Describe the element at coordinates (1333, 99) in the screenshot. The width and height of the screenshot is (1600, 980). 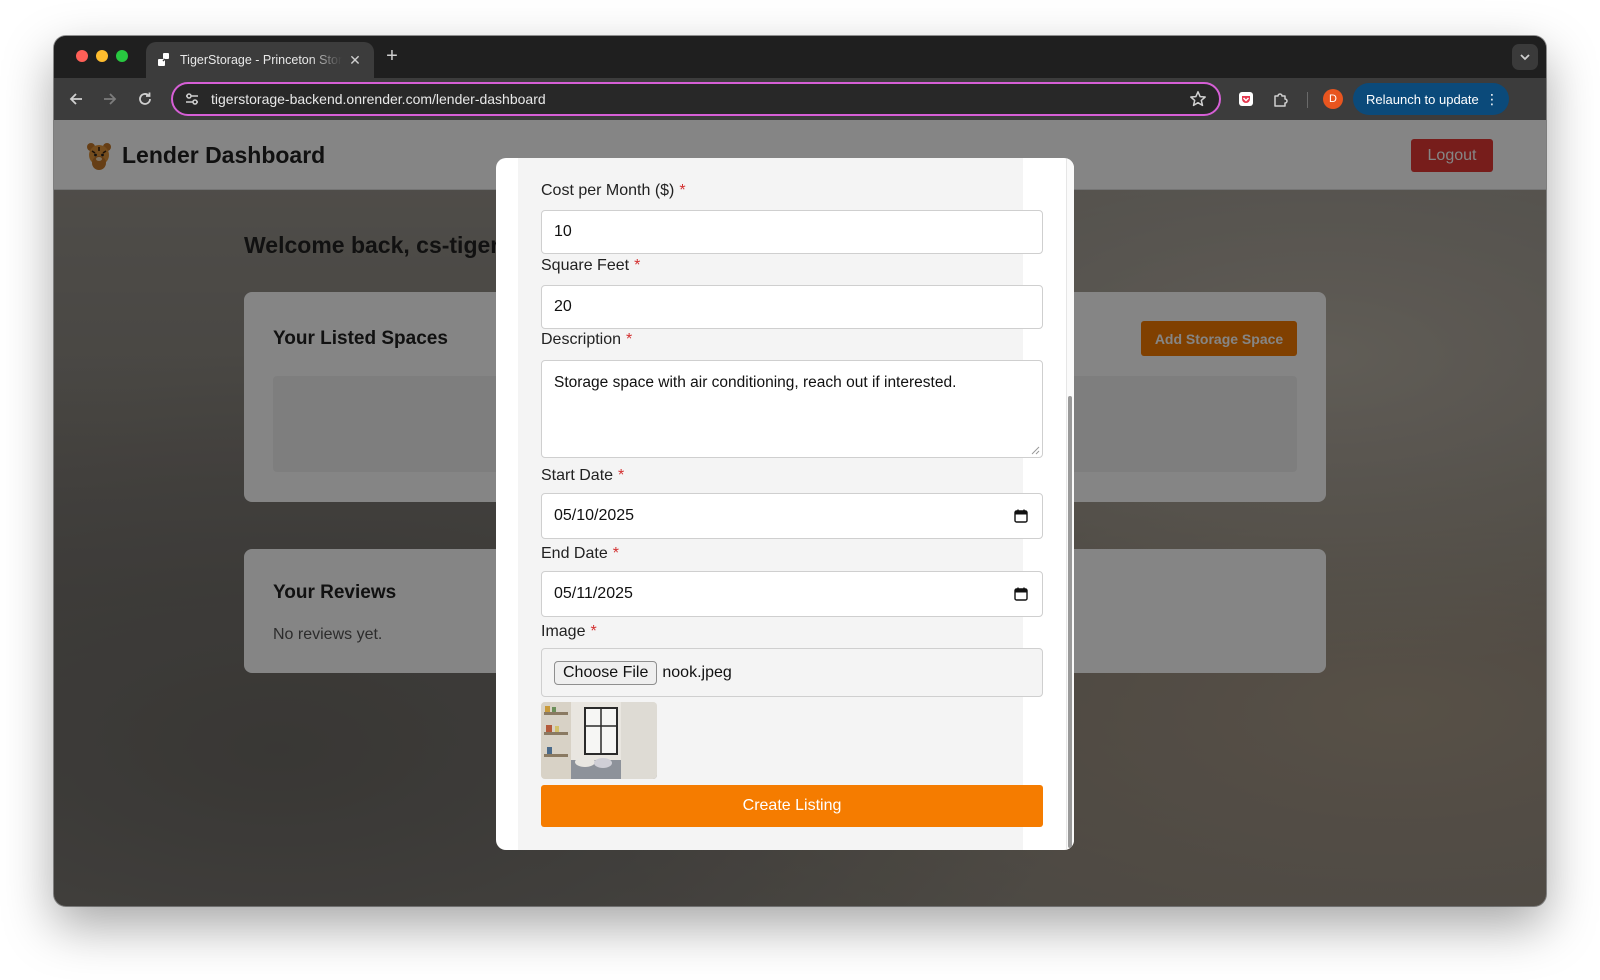
I see `profile-avatar: D` at that location.